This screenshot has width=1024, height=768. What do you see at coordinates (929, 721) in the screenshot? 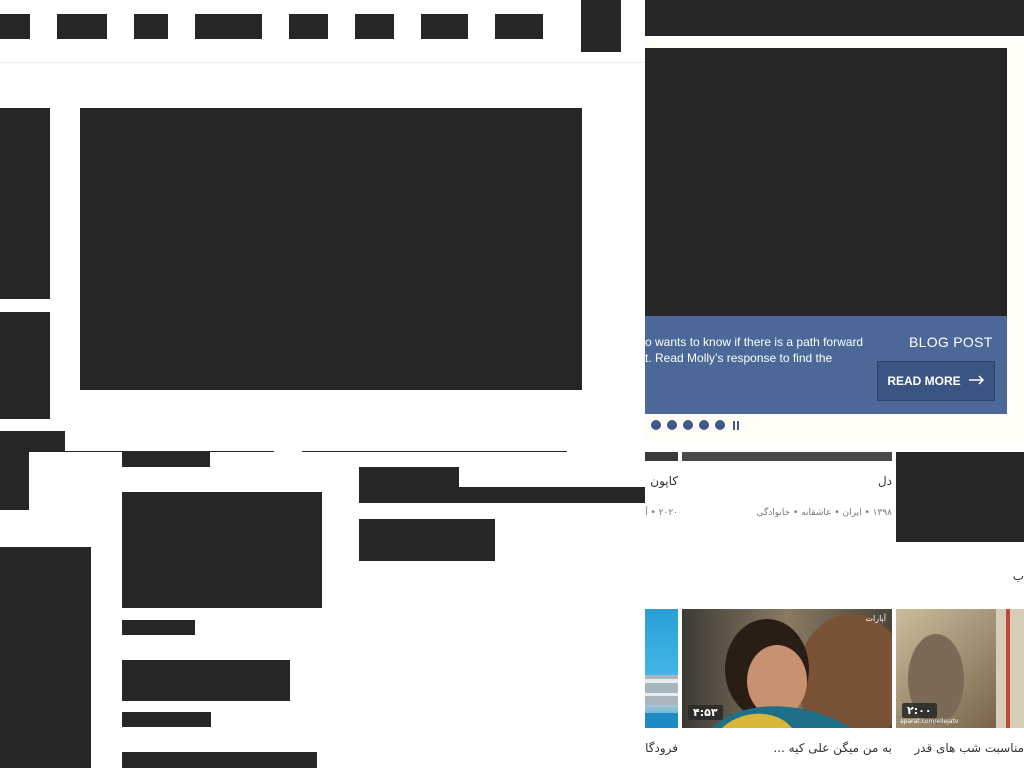
I see `watermark-url: aparat.com/ellejatv` at bounding box center [929, 721].